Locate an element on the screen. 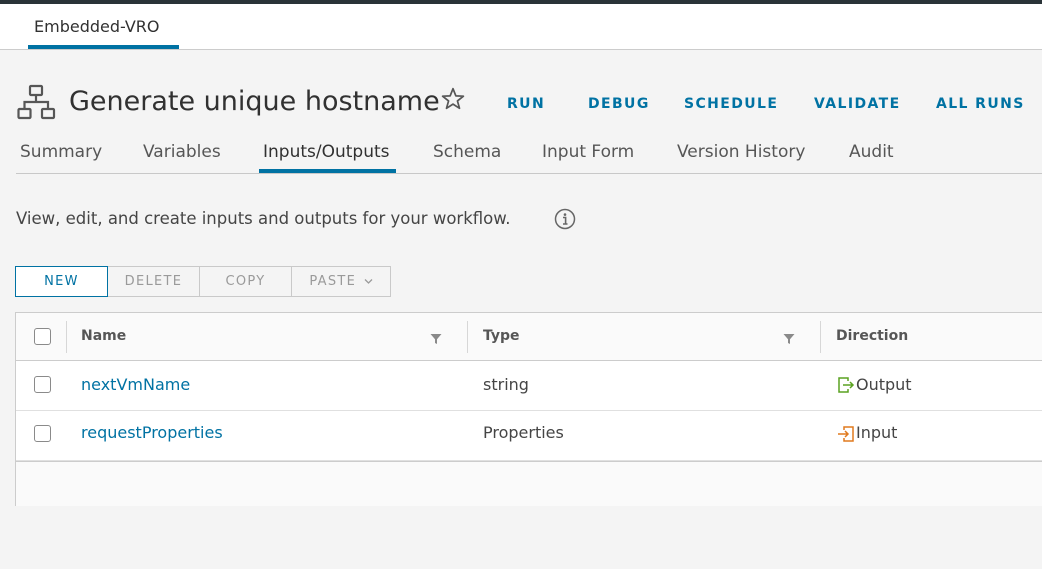 This screenshot has width=1042, height=569. input-icon is located at coordinates (846, 434).